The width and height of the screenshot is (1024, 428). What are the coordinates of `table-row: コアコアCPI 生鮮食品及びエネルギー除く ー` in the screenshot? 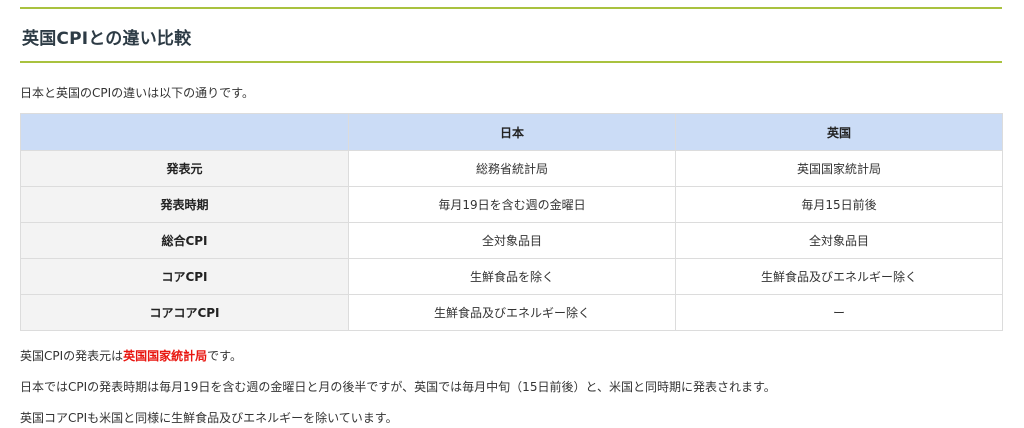 It's located at (511, 312).